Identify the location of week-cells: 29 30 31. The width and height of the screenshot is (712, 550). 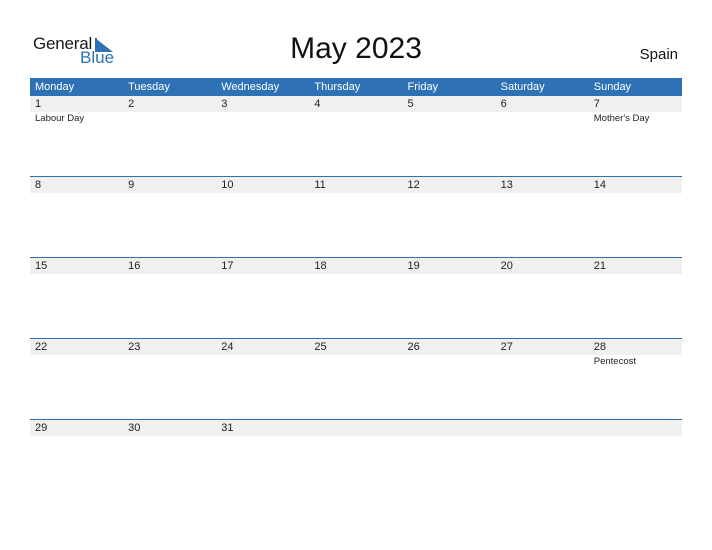
(356, 428).